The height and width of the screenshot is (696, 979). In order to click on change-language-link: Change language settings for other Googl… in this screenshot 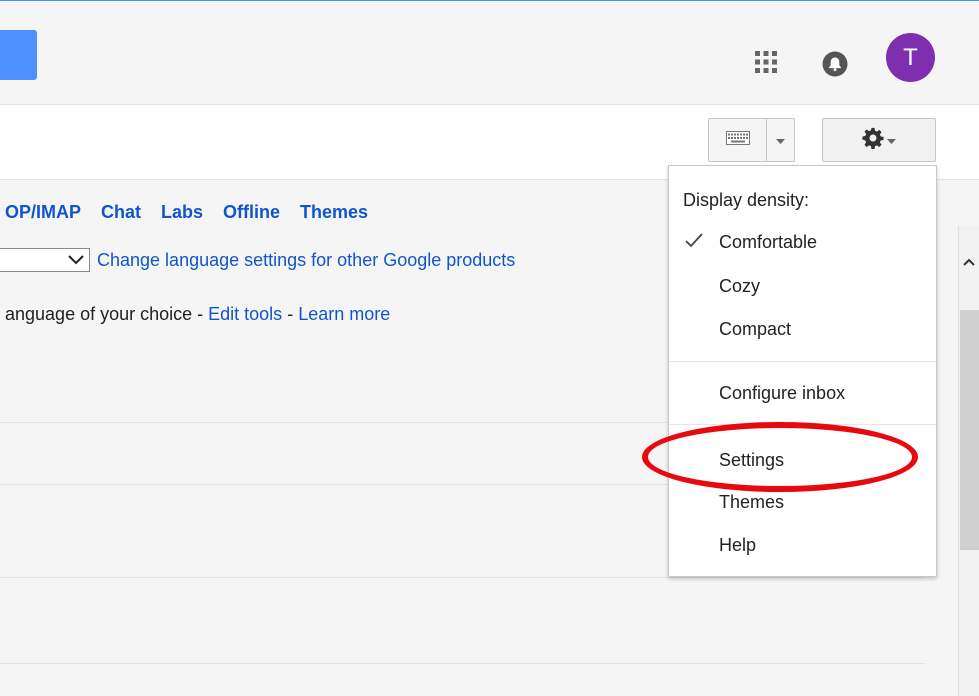, I will do `click(306, 260)`.